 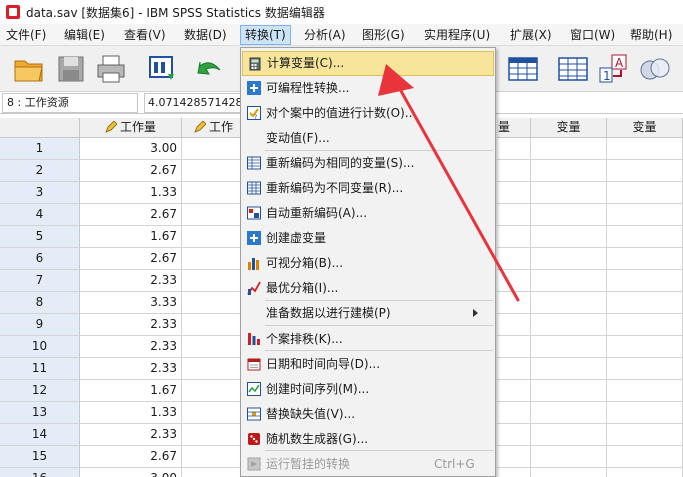 What do you see at coordinates (40, 259) in the screenshot?
I see `row-number: 6` at bounding box center [40, 259].